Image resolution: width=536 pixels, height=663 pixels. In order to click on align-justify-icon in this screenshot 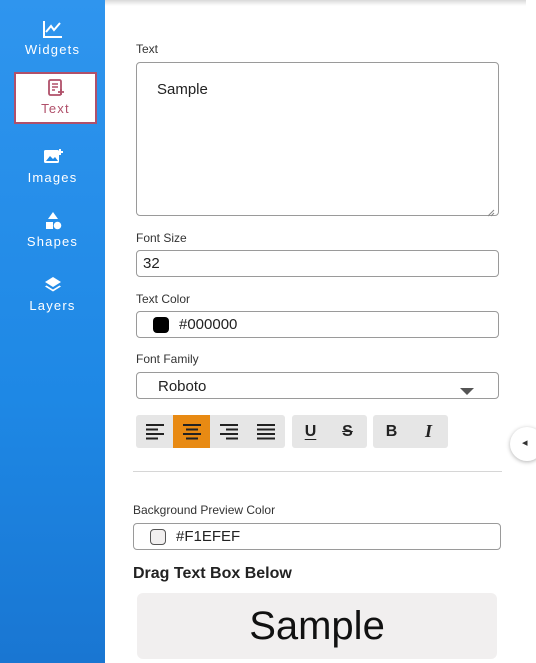, I will do `click(265, 431)`.